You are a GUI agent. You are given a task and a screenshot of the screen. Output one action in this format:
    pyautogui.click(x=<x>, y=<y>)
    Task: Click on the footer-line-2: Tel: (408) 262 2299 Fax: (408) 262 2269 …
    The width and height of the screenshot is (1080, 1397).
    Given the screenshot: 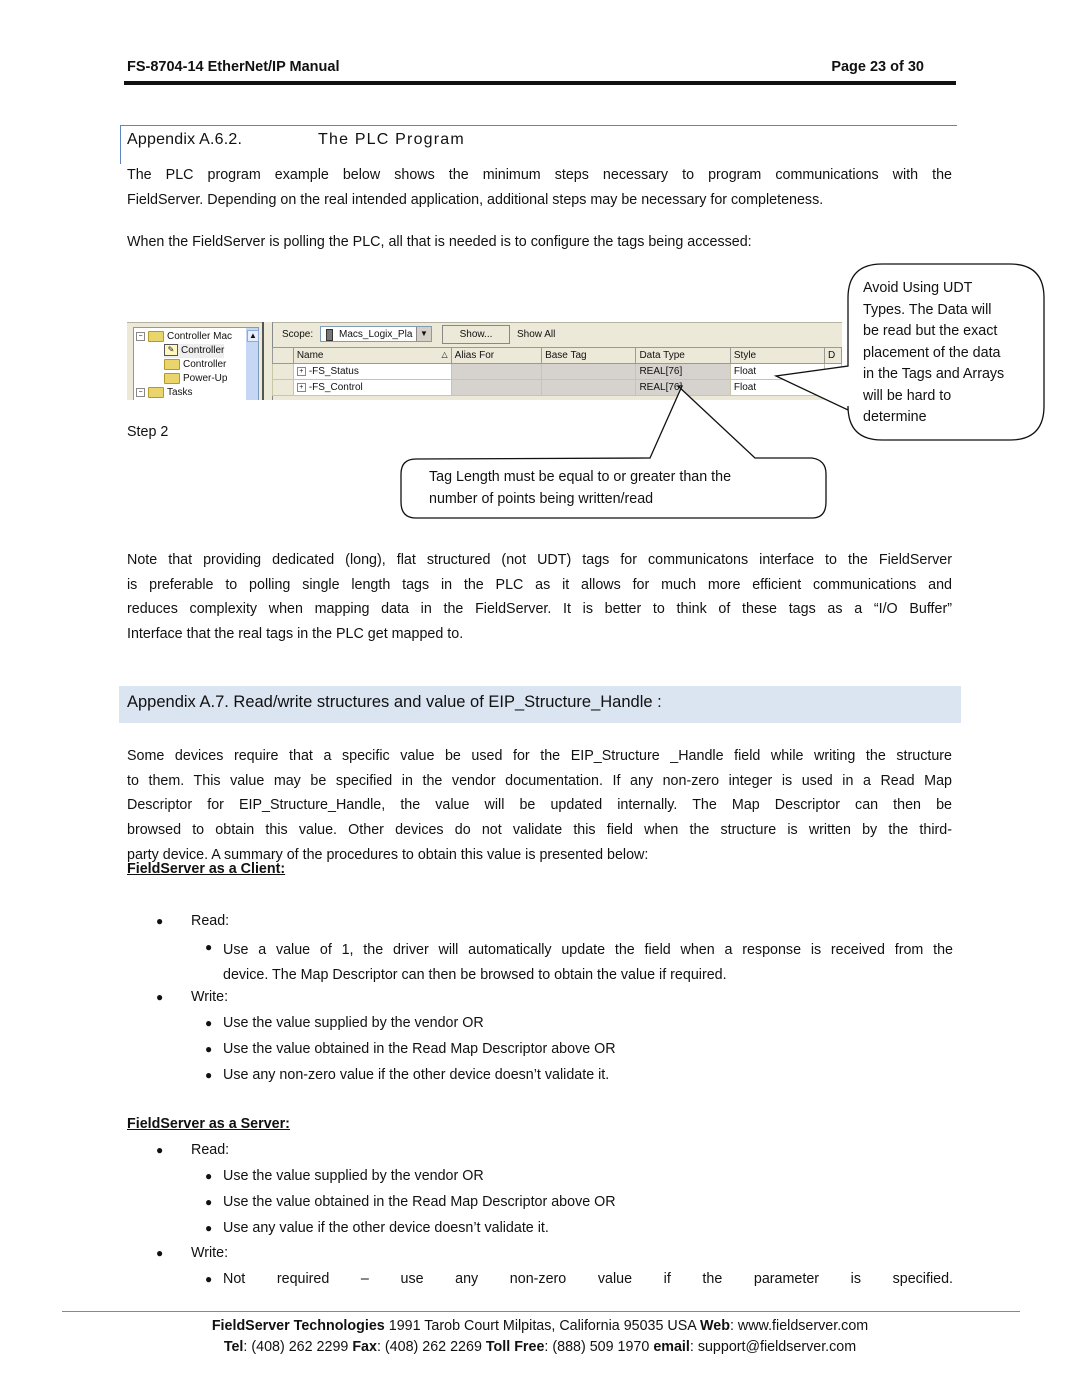 What is the action you would take?
    pyautogui.click(x=540, y=1347)
    